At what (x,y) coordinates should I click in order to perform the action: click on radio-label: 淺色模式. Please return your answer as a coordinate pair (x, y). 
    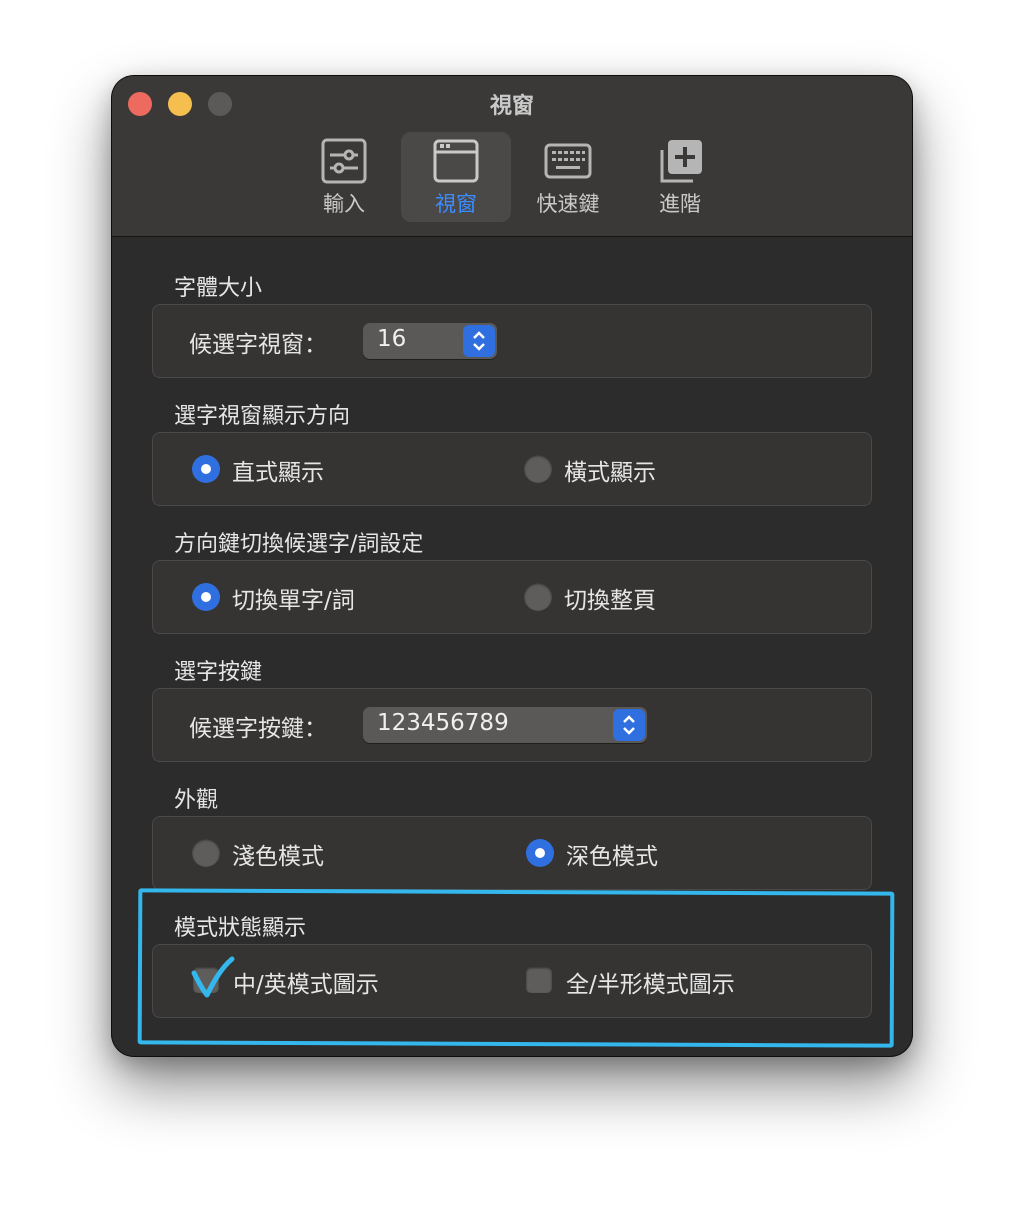
    Looking at the image, I should click on (278, 857).